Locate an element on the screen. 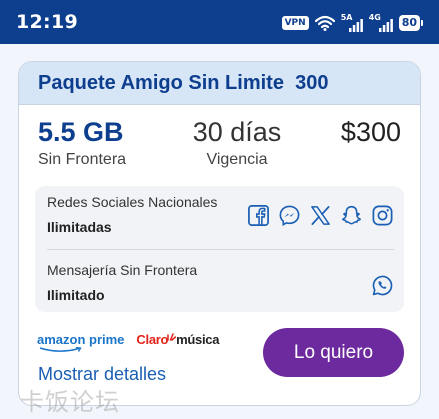  claro-rays-icon is located at coordinates (172, 337).